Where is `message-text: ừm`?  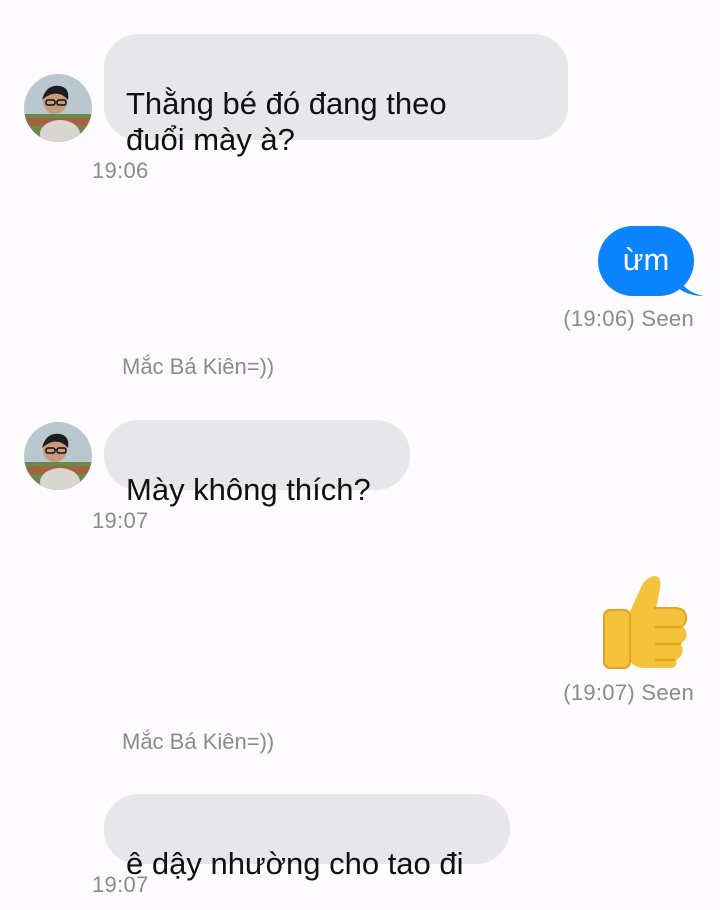
message-text: ừm is located at coordinates (646, 259).